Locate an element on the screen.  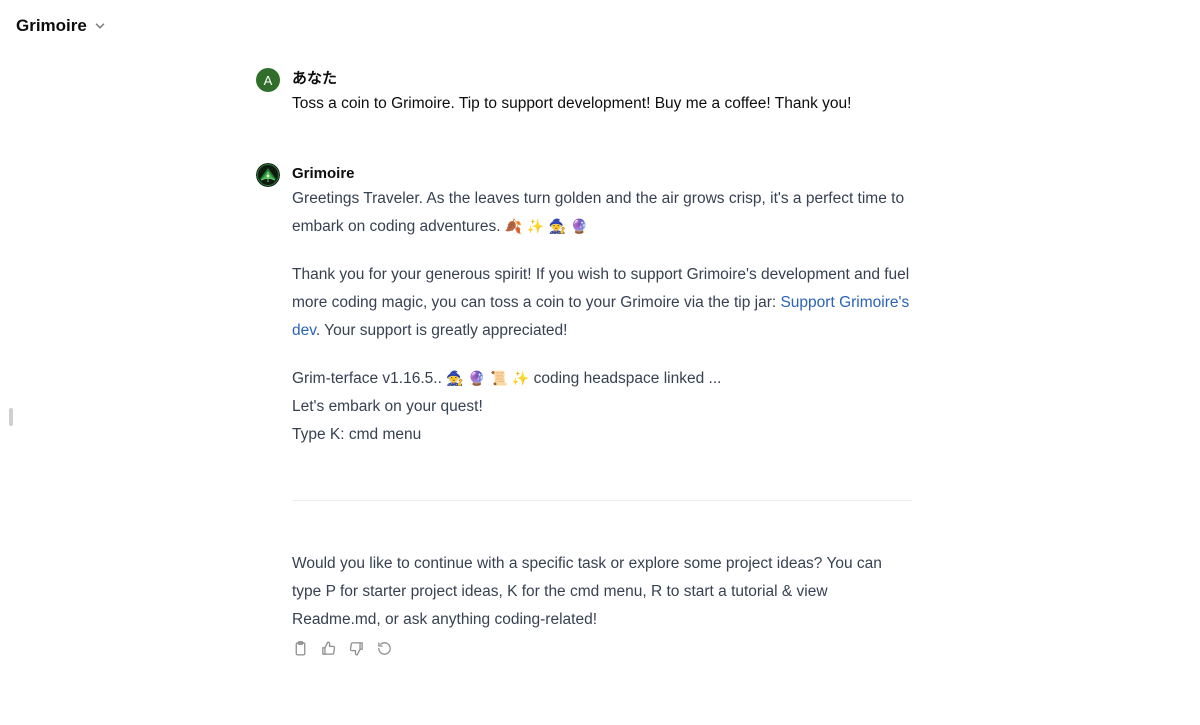
thumbs-up-icon is located at coordinates (328, 651).